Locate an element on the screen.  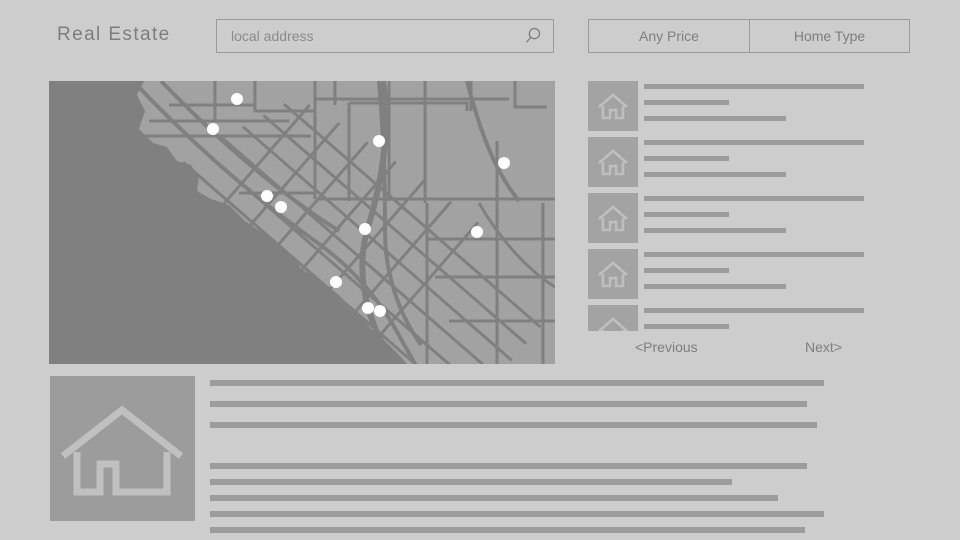
filter-group: Any Price Home Type is located at coordinates (749, 36).